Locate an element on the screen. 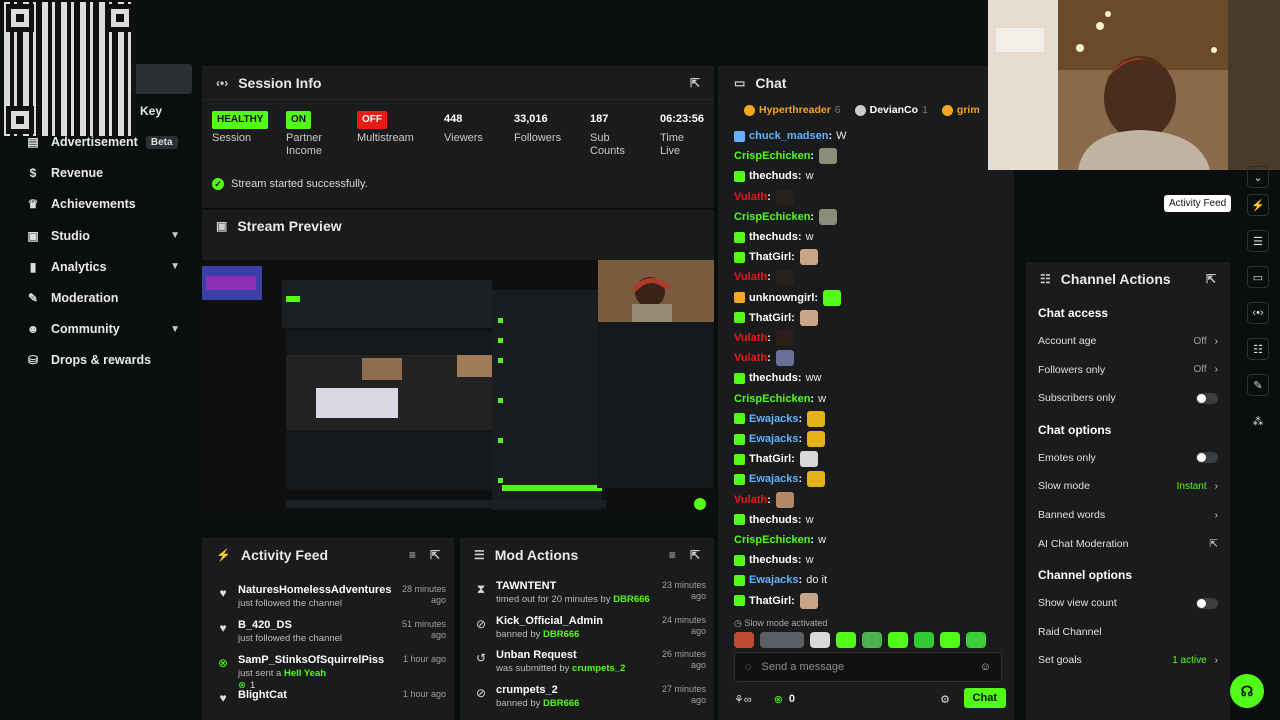  setting-raid-channel: Raid Channel is located at coordinates (1128, 632).